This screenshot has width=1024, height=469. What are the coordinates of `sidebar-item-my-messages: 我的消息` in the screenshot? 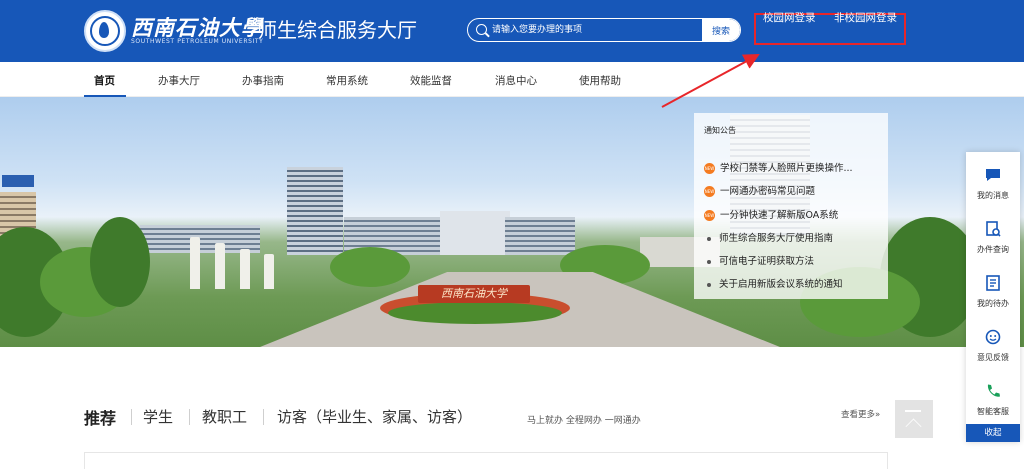 It's located at (993, 181).